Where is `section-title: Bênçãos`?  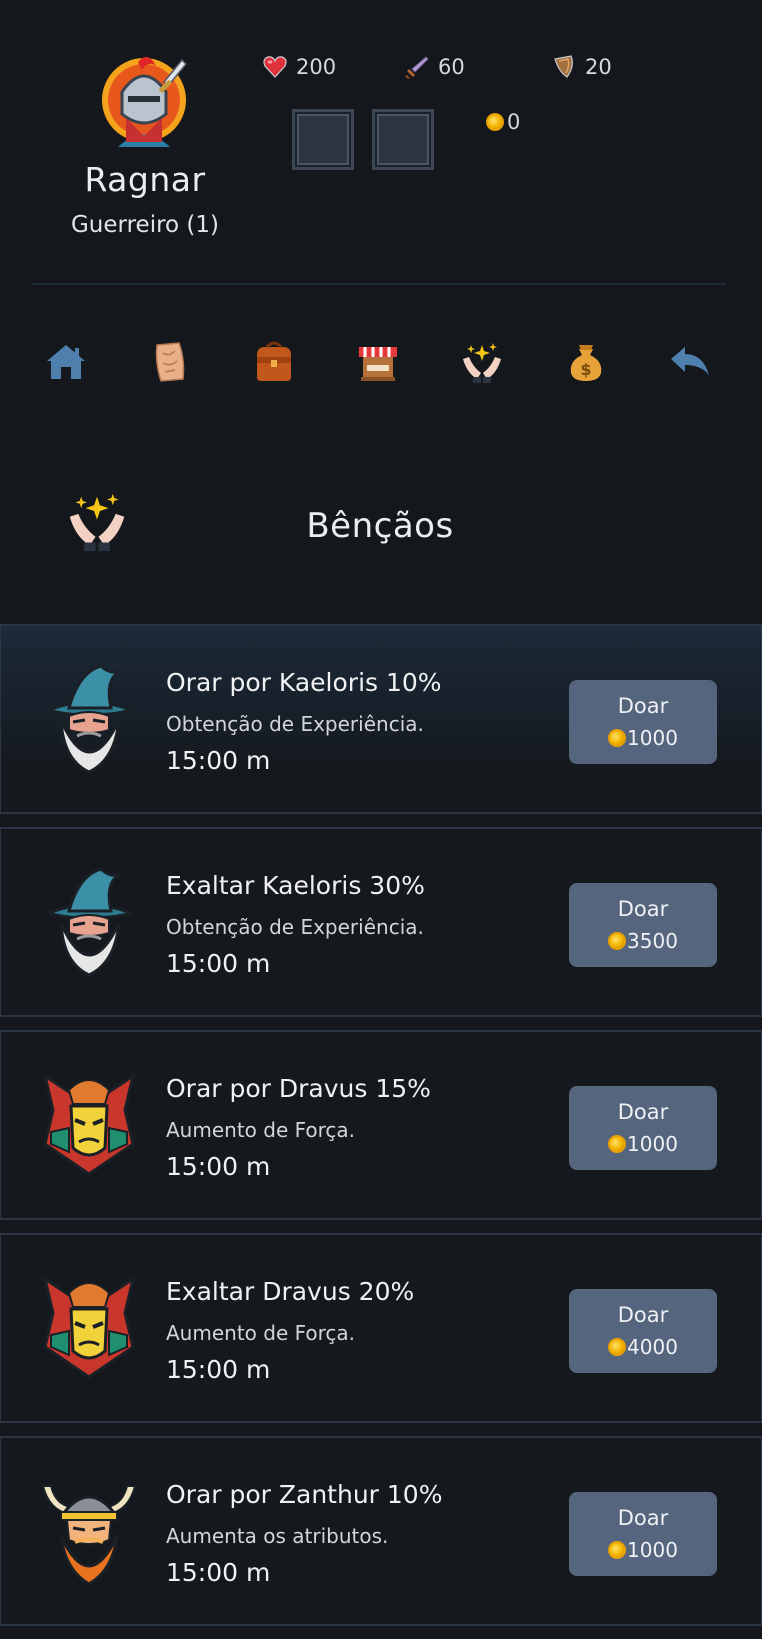
section-title: Bênçãos is located at coordinates (380, 526).